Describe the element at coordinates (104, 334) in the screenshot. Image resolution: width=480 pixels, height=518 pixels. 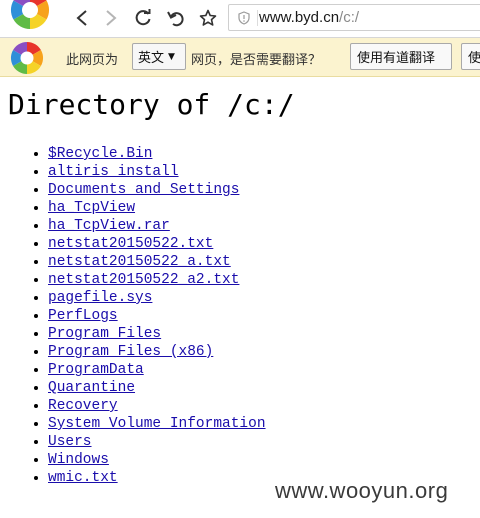
I see `directory-link: Program Files` at that location.